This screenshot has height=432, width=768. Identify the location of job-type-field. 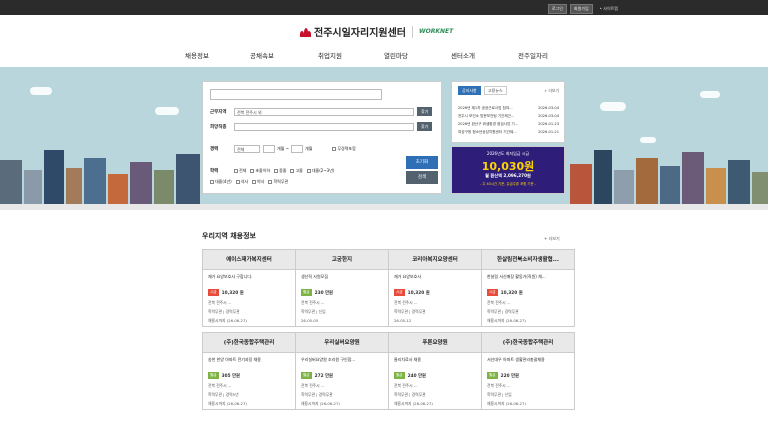
(324, 126).